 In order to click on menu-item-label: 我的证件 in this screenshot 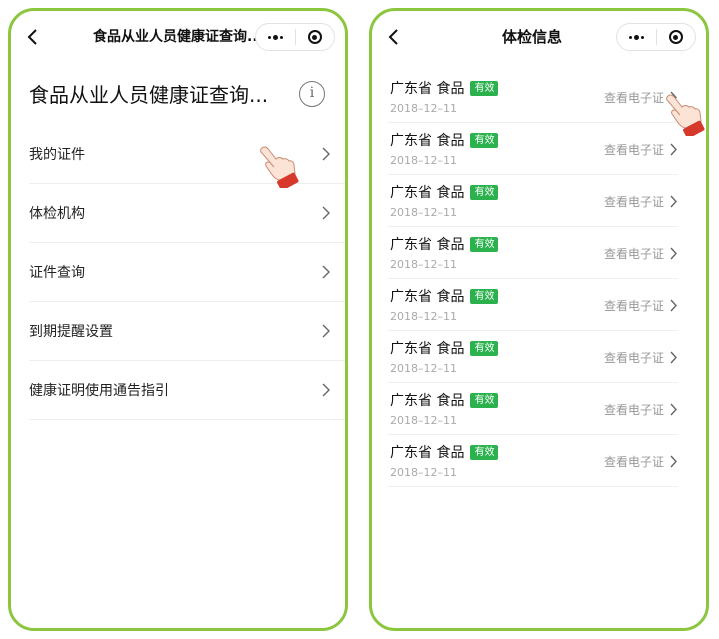, I will do `click(57, 155)`.